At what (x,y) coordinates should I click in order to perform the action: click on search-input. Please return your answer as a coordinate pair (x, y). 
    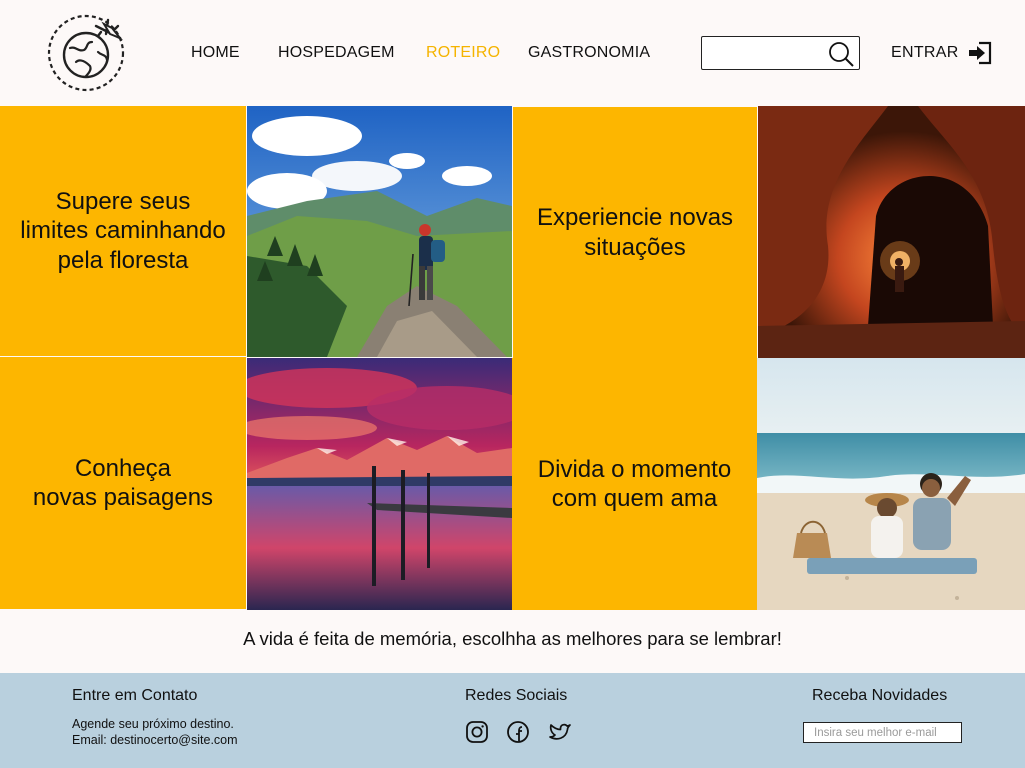
    Looking at the image, I should click on (766, 53).